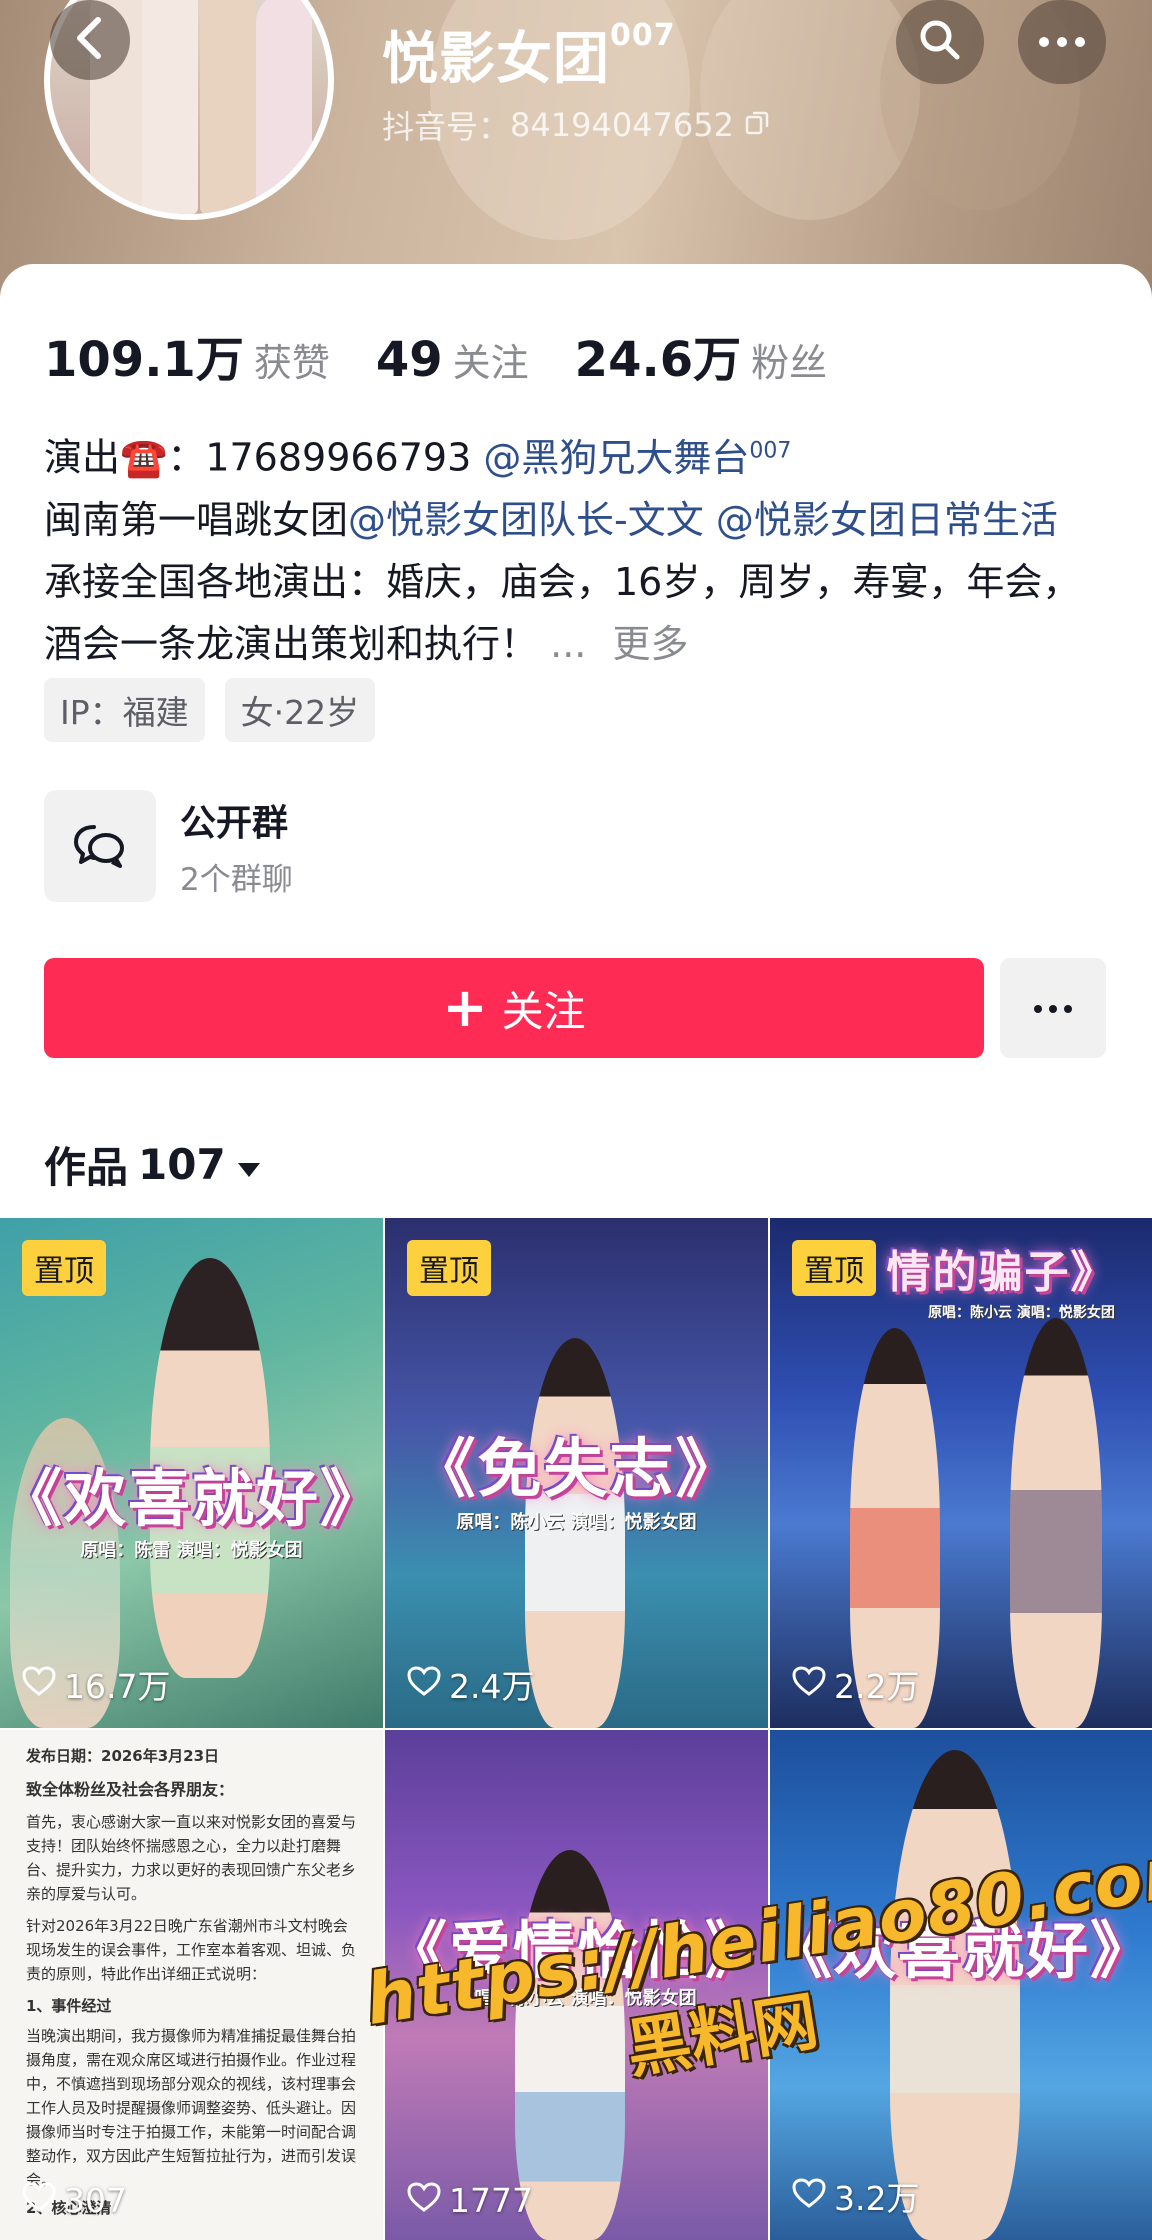 The height and width of the screenshot is (2240, 1152). Describe the element at coordinates (877, 2198) in the screenshot. I see `like-count-value: 3.2万` at that location.